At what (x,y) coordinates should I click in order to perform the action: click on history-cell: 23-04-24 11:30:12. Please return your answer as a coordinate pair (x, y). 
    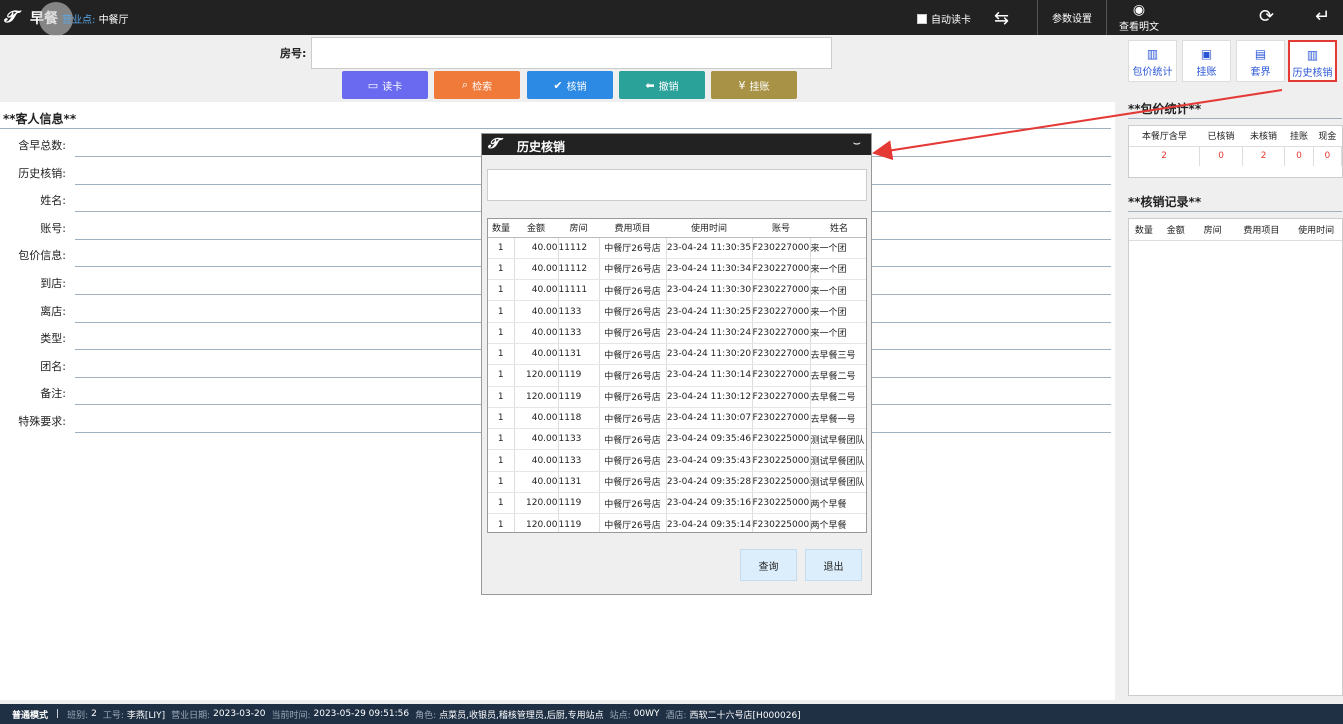
    Looking at the image, I should click on (709, 397).